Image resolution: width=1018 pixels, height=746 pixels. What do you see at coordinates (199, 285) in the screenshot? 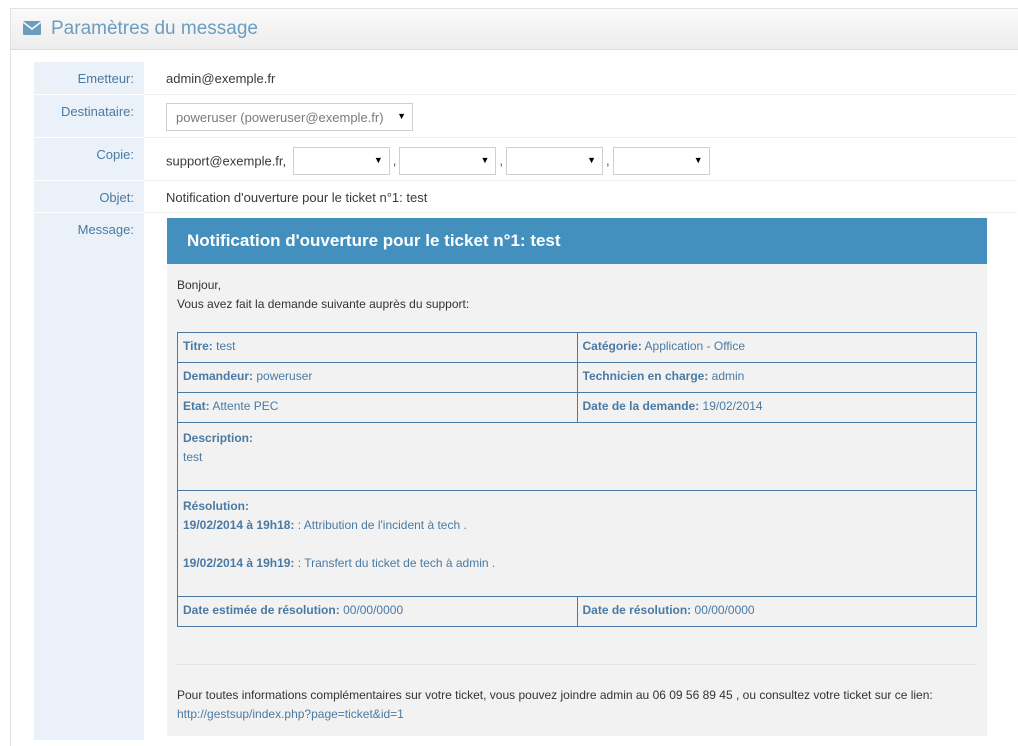
I see `greeting-text: Bonjour,` at bounding box center [199, 285].